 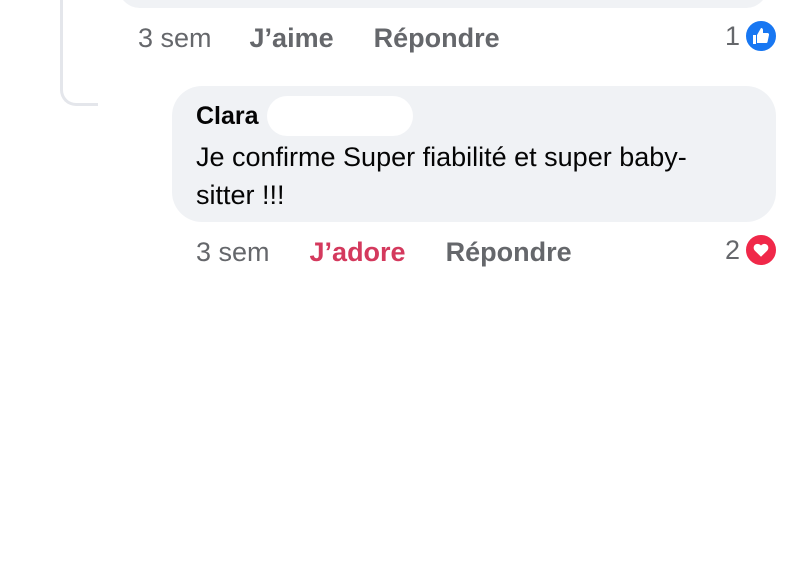 What do you see at coordinates (761, 36) in the screenshot?
I see `thumbs-up-icon` at bounding box center [761, 36].